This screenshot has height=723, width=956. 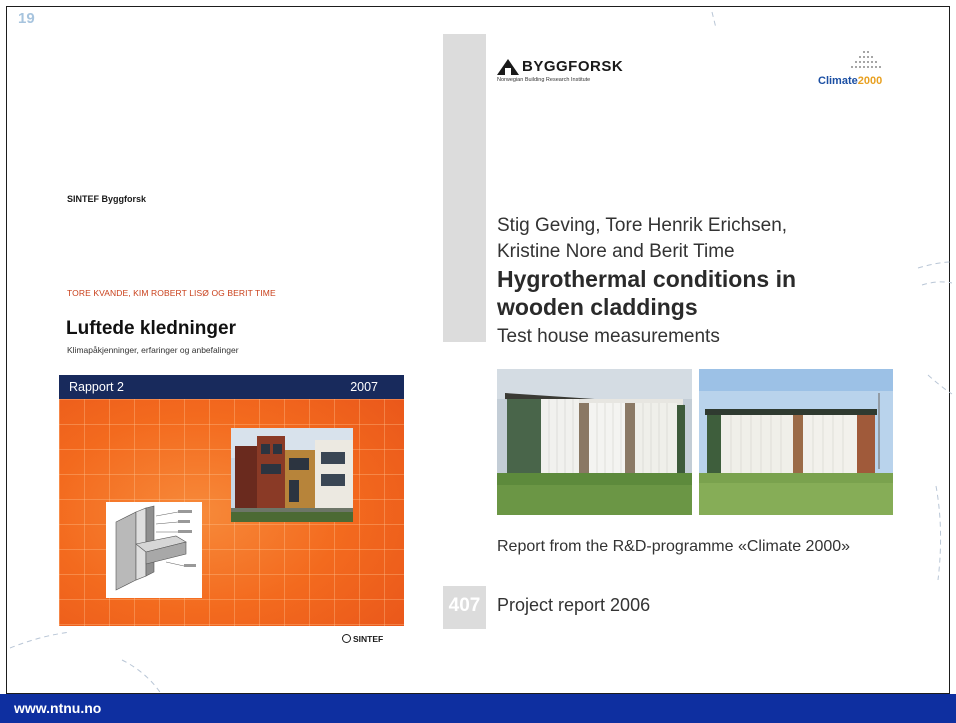 What do you see at coordinates (870, 81) in the screenshot?
I see `climate-logo-year: 2000` at bounding box center [870, 81].